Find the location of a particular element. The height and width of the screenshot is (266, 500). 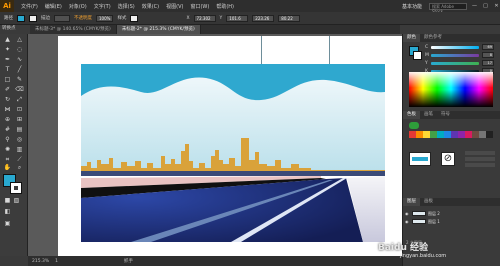

y-label: Y is located at coordinates (221, 18).